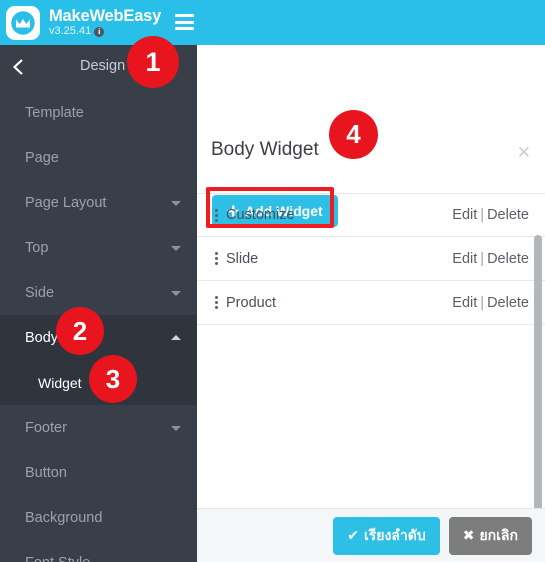 Image resolution: width=545 pixels, height=562 pixels. Describe the element at coordinates (64, 517) in the screenshot. I see `sidebar-item-label: Background` at that location.